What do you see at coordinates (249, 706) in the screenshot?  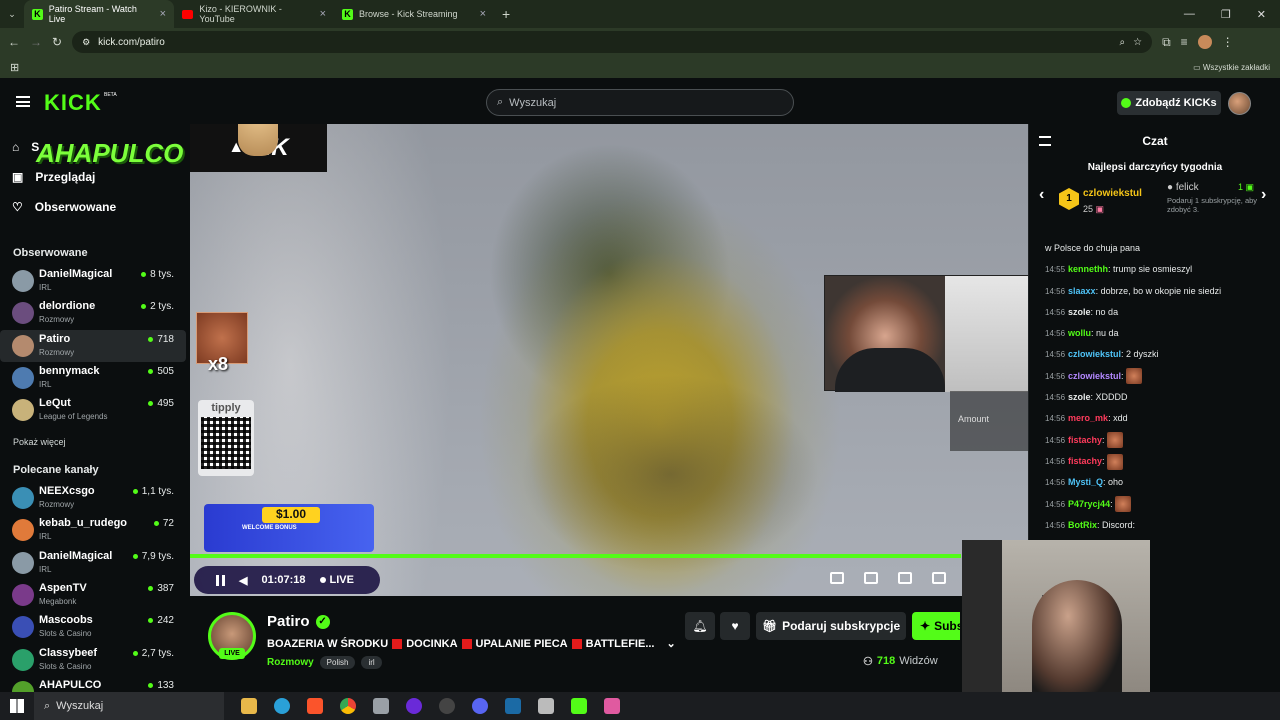 I see `file-explorer-icon` at bounding box center [249, 706].